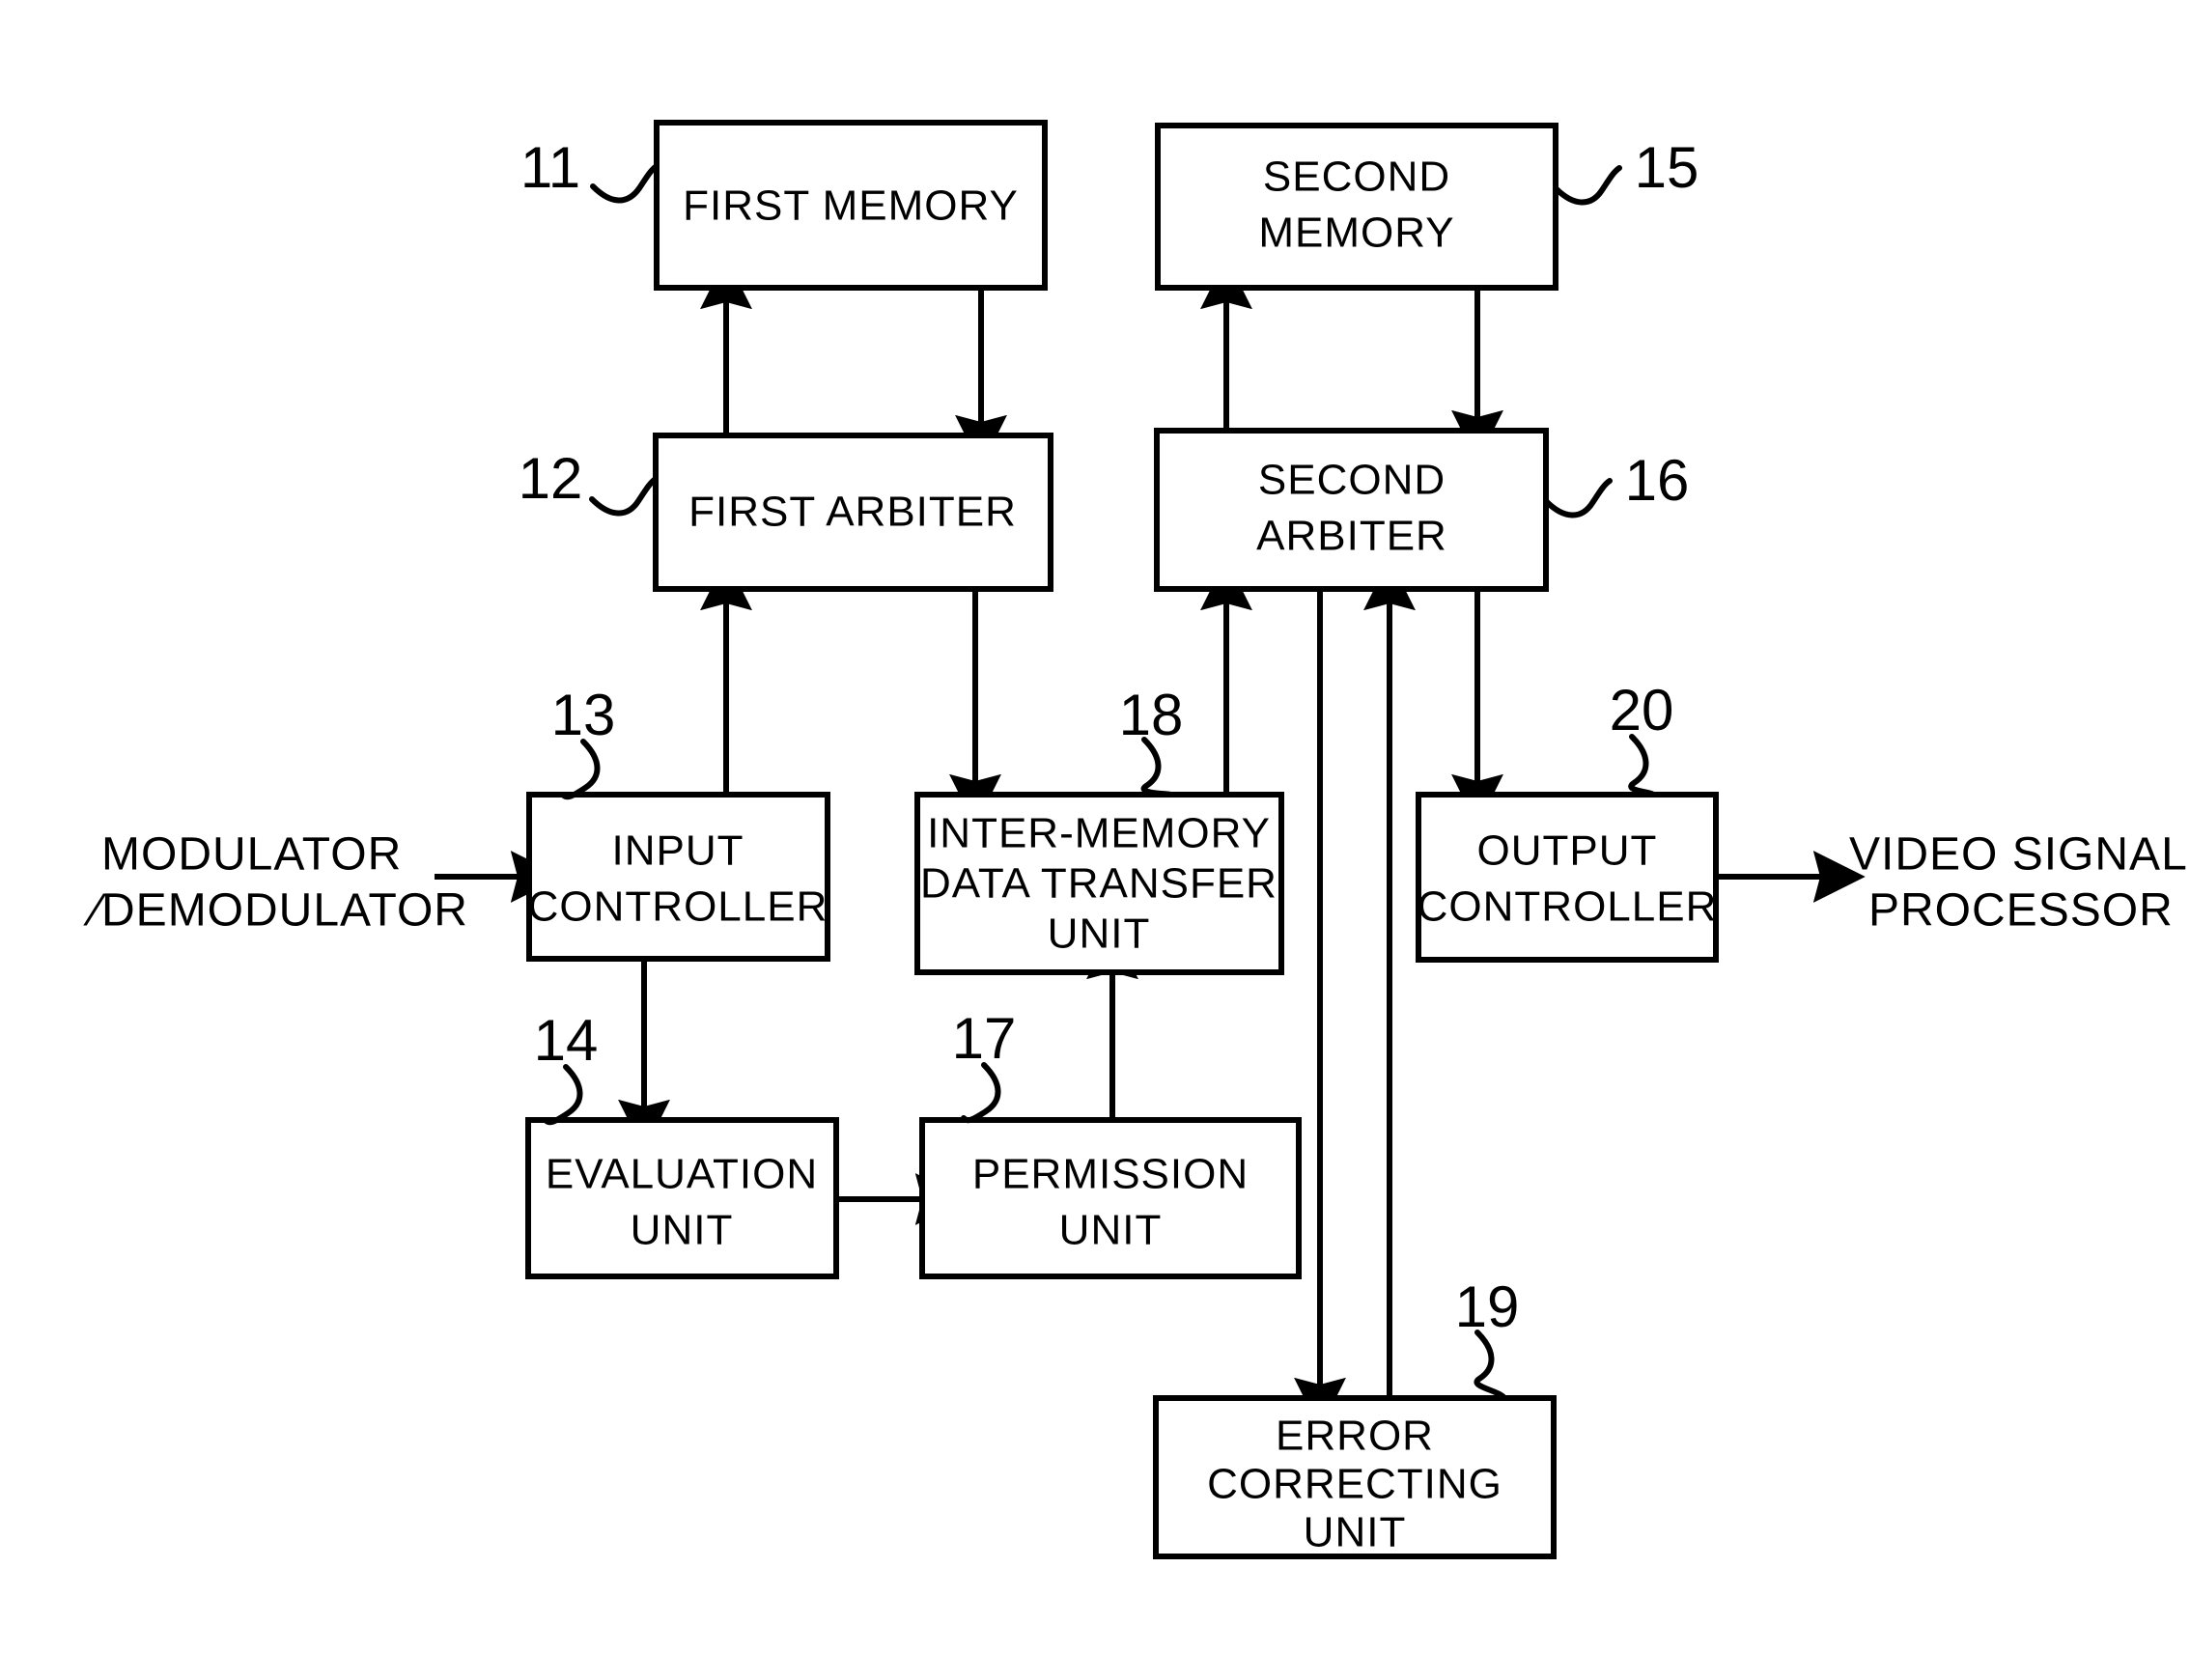  Describe the element at coordinates (1110, 1175) in the screenshot. I see `block-permission-unit-label-1: PERMISSION` at that location.